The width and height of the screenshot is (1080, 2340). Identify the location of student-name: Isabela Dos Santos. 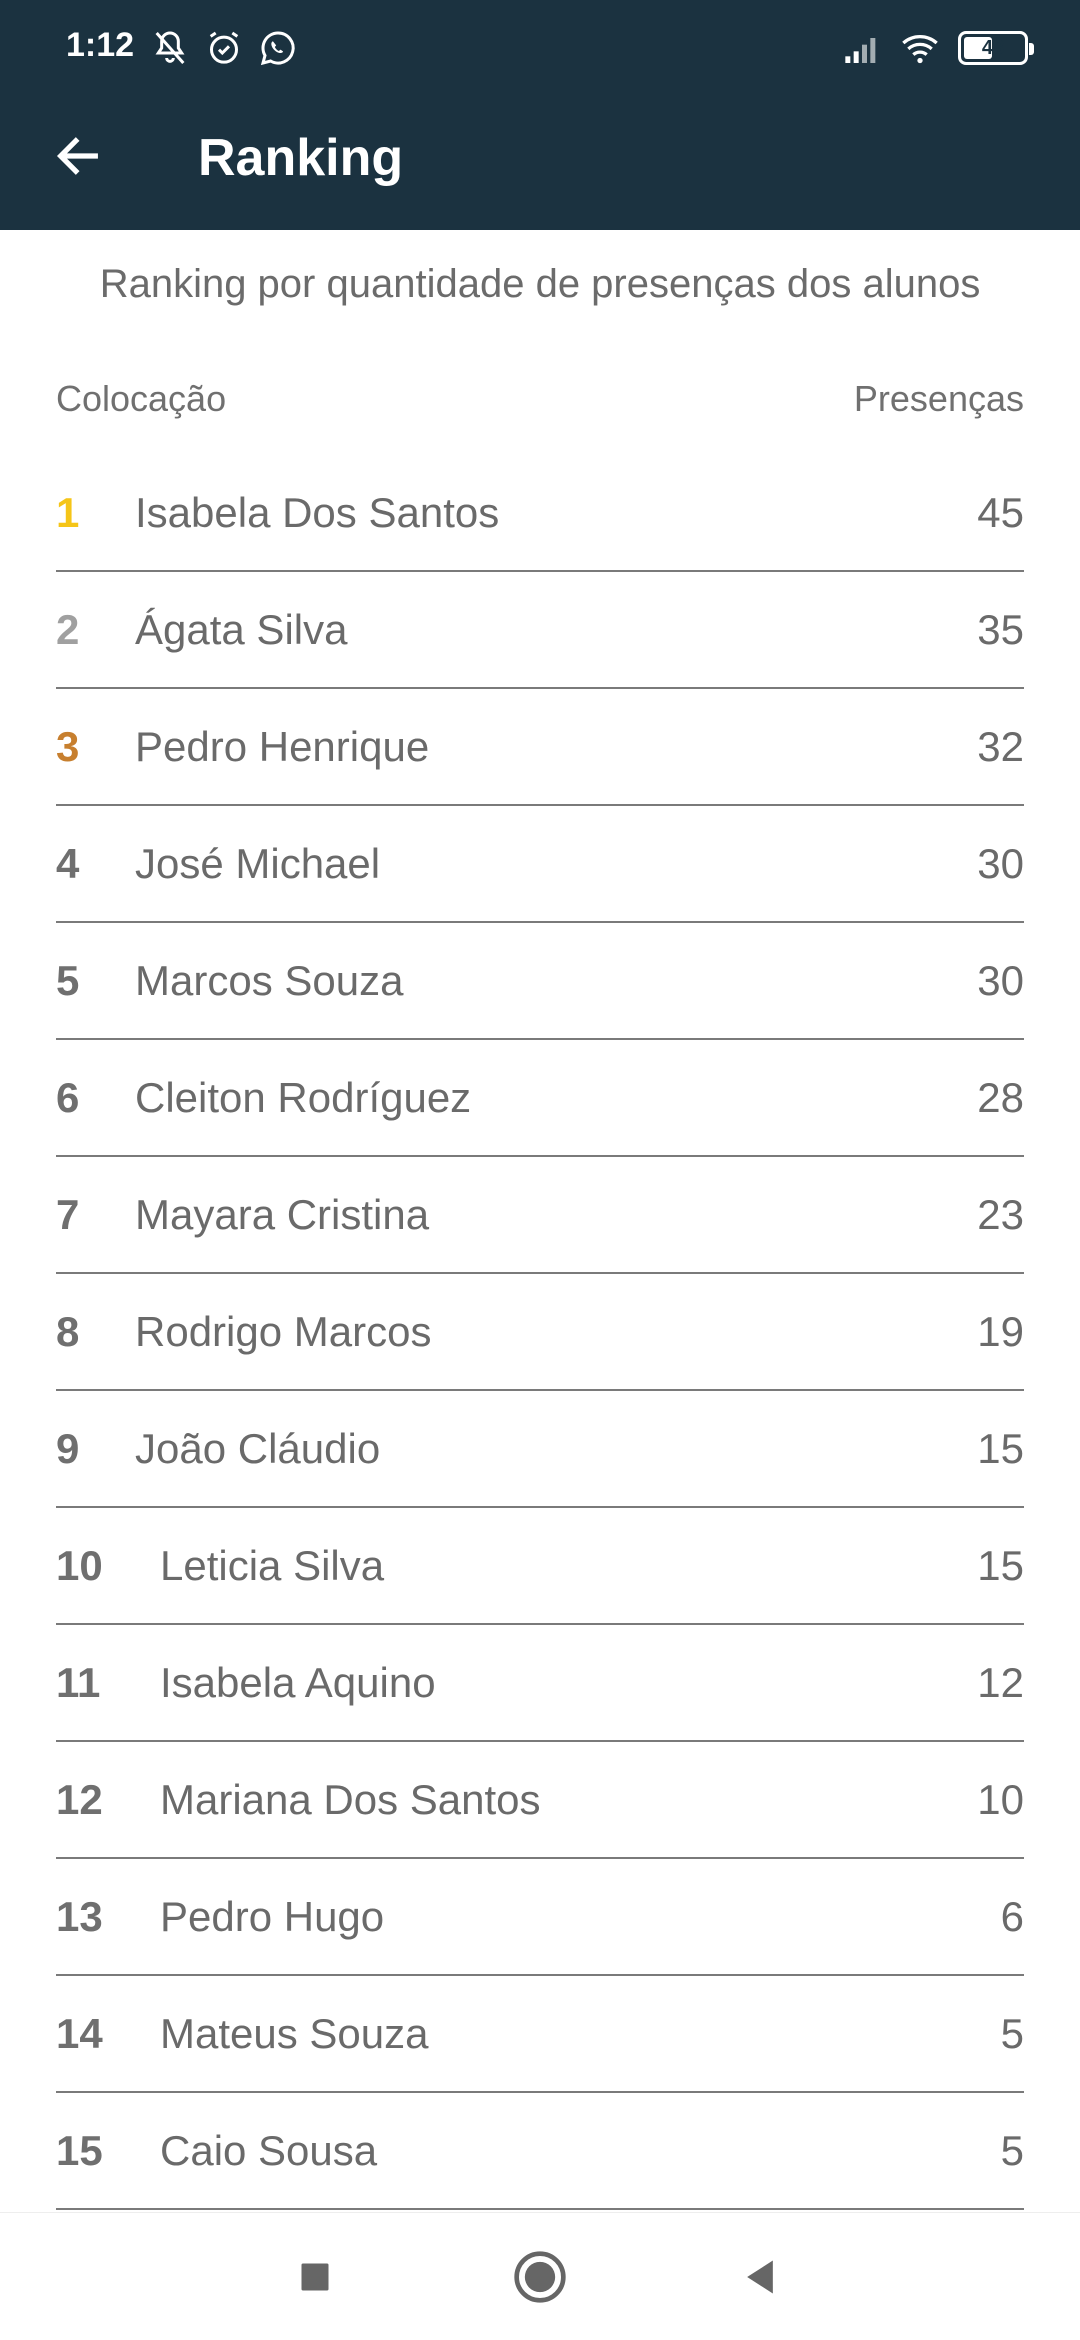
(317, 512).